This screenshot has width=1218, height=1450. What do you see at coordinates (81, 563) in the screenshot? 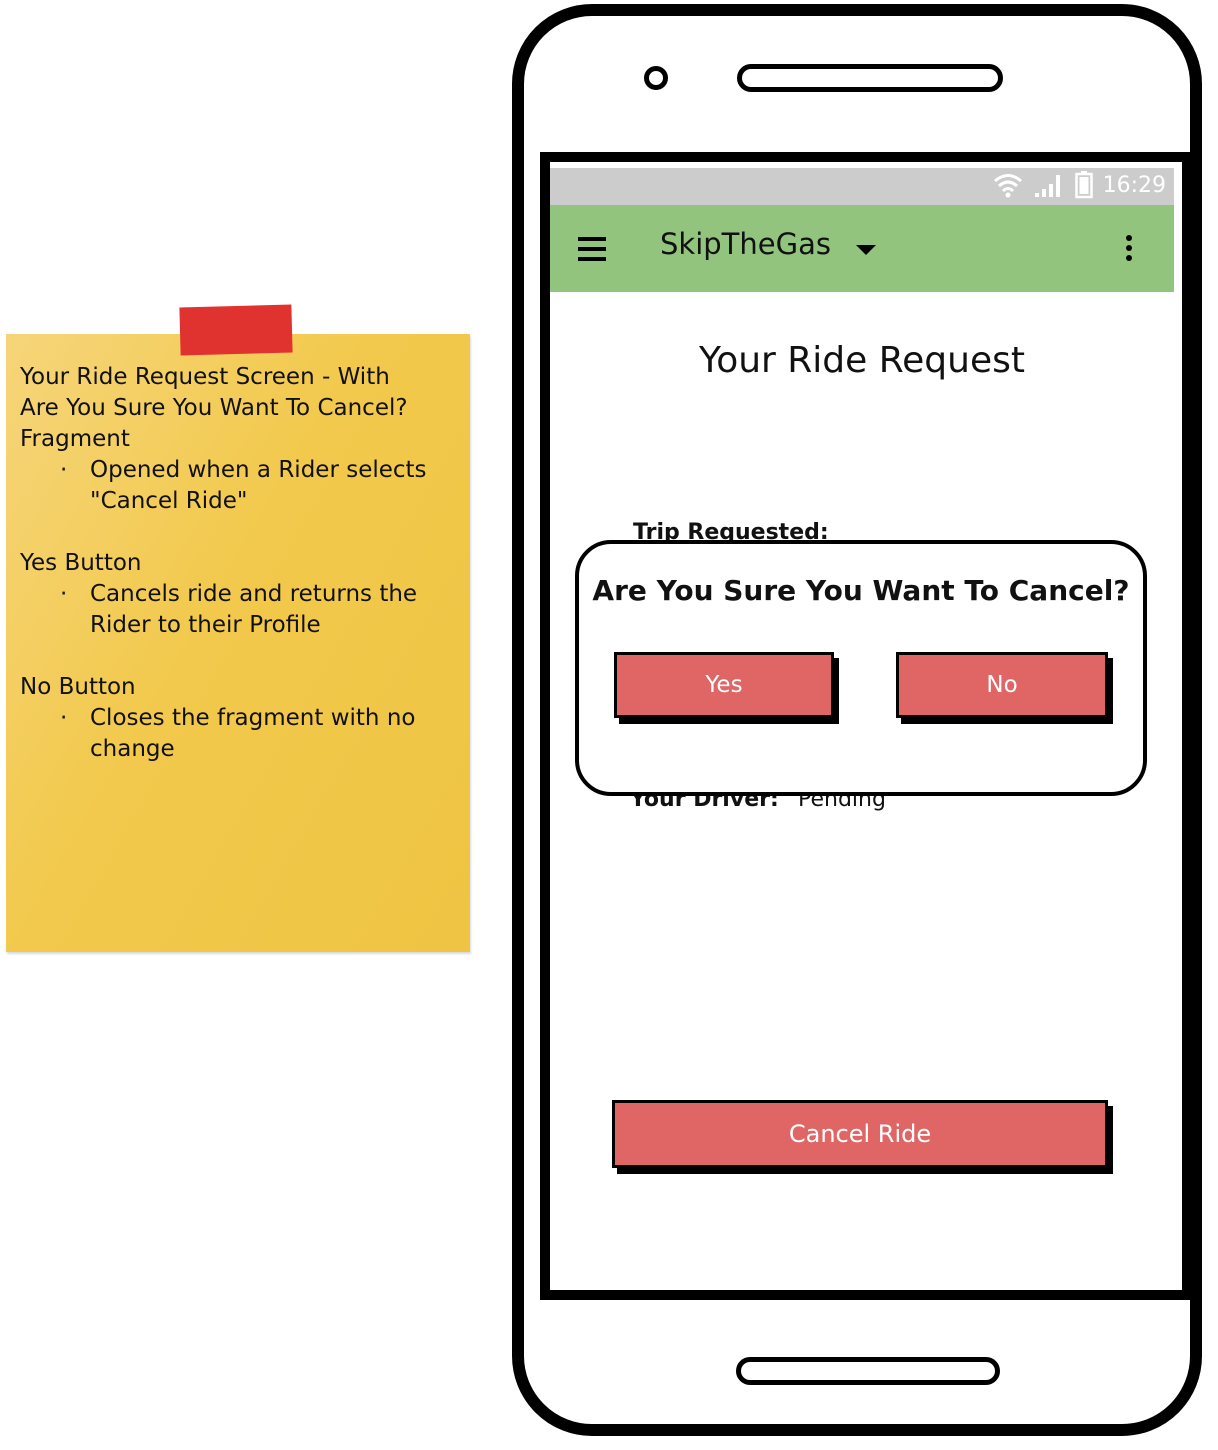
I see `note-yes-heading: Yes Button` at bounding box center [81, 563].